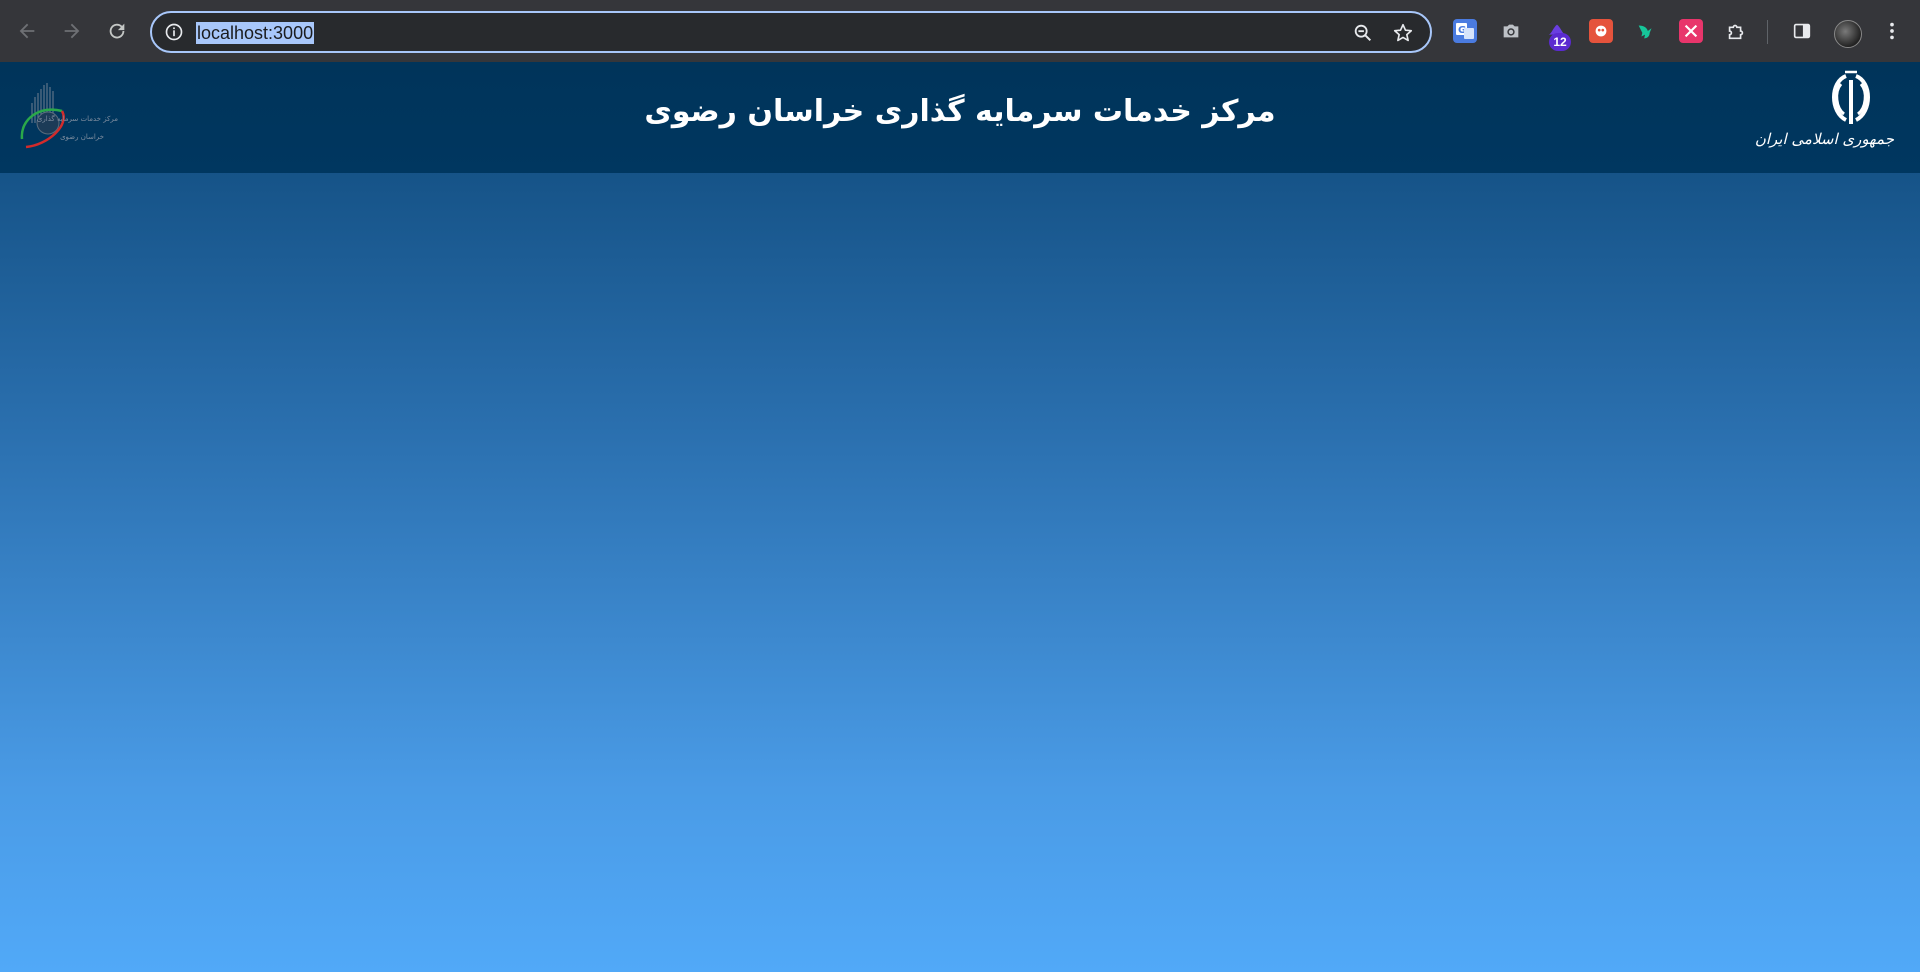  What do you see at coordinates (255, 33) in the screenshot?
I see `url-text: localhost:3000` at bounding box center [255, 33].